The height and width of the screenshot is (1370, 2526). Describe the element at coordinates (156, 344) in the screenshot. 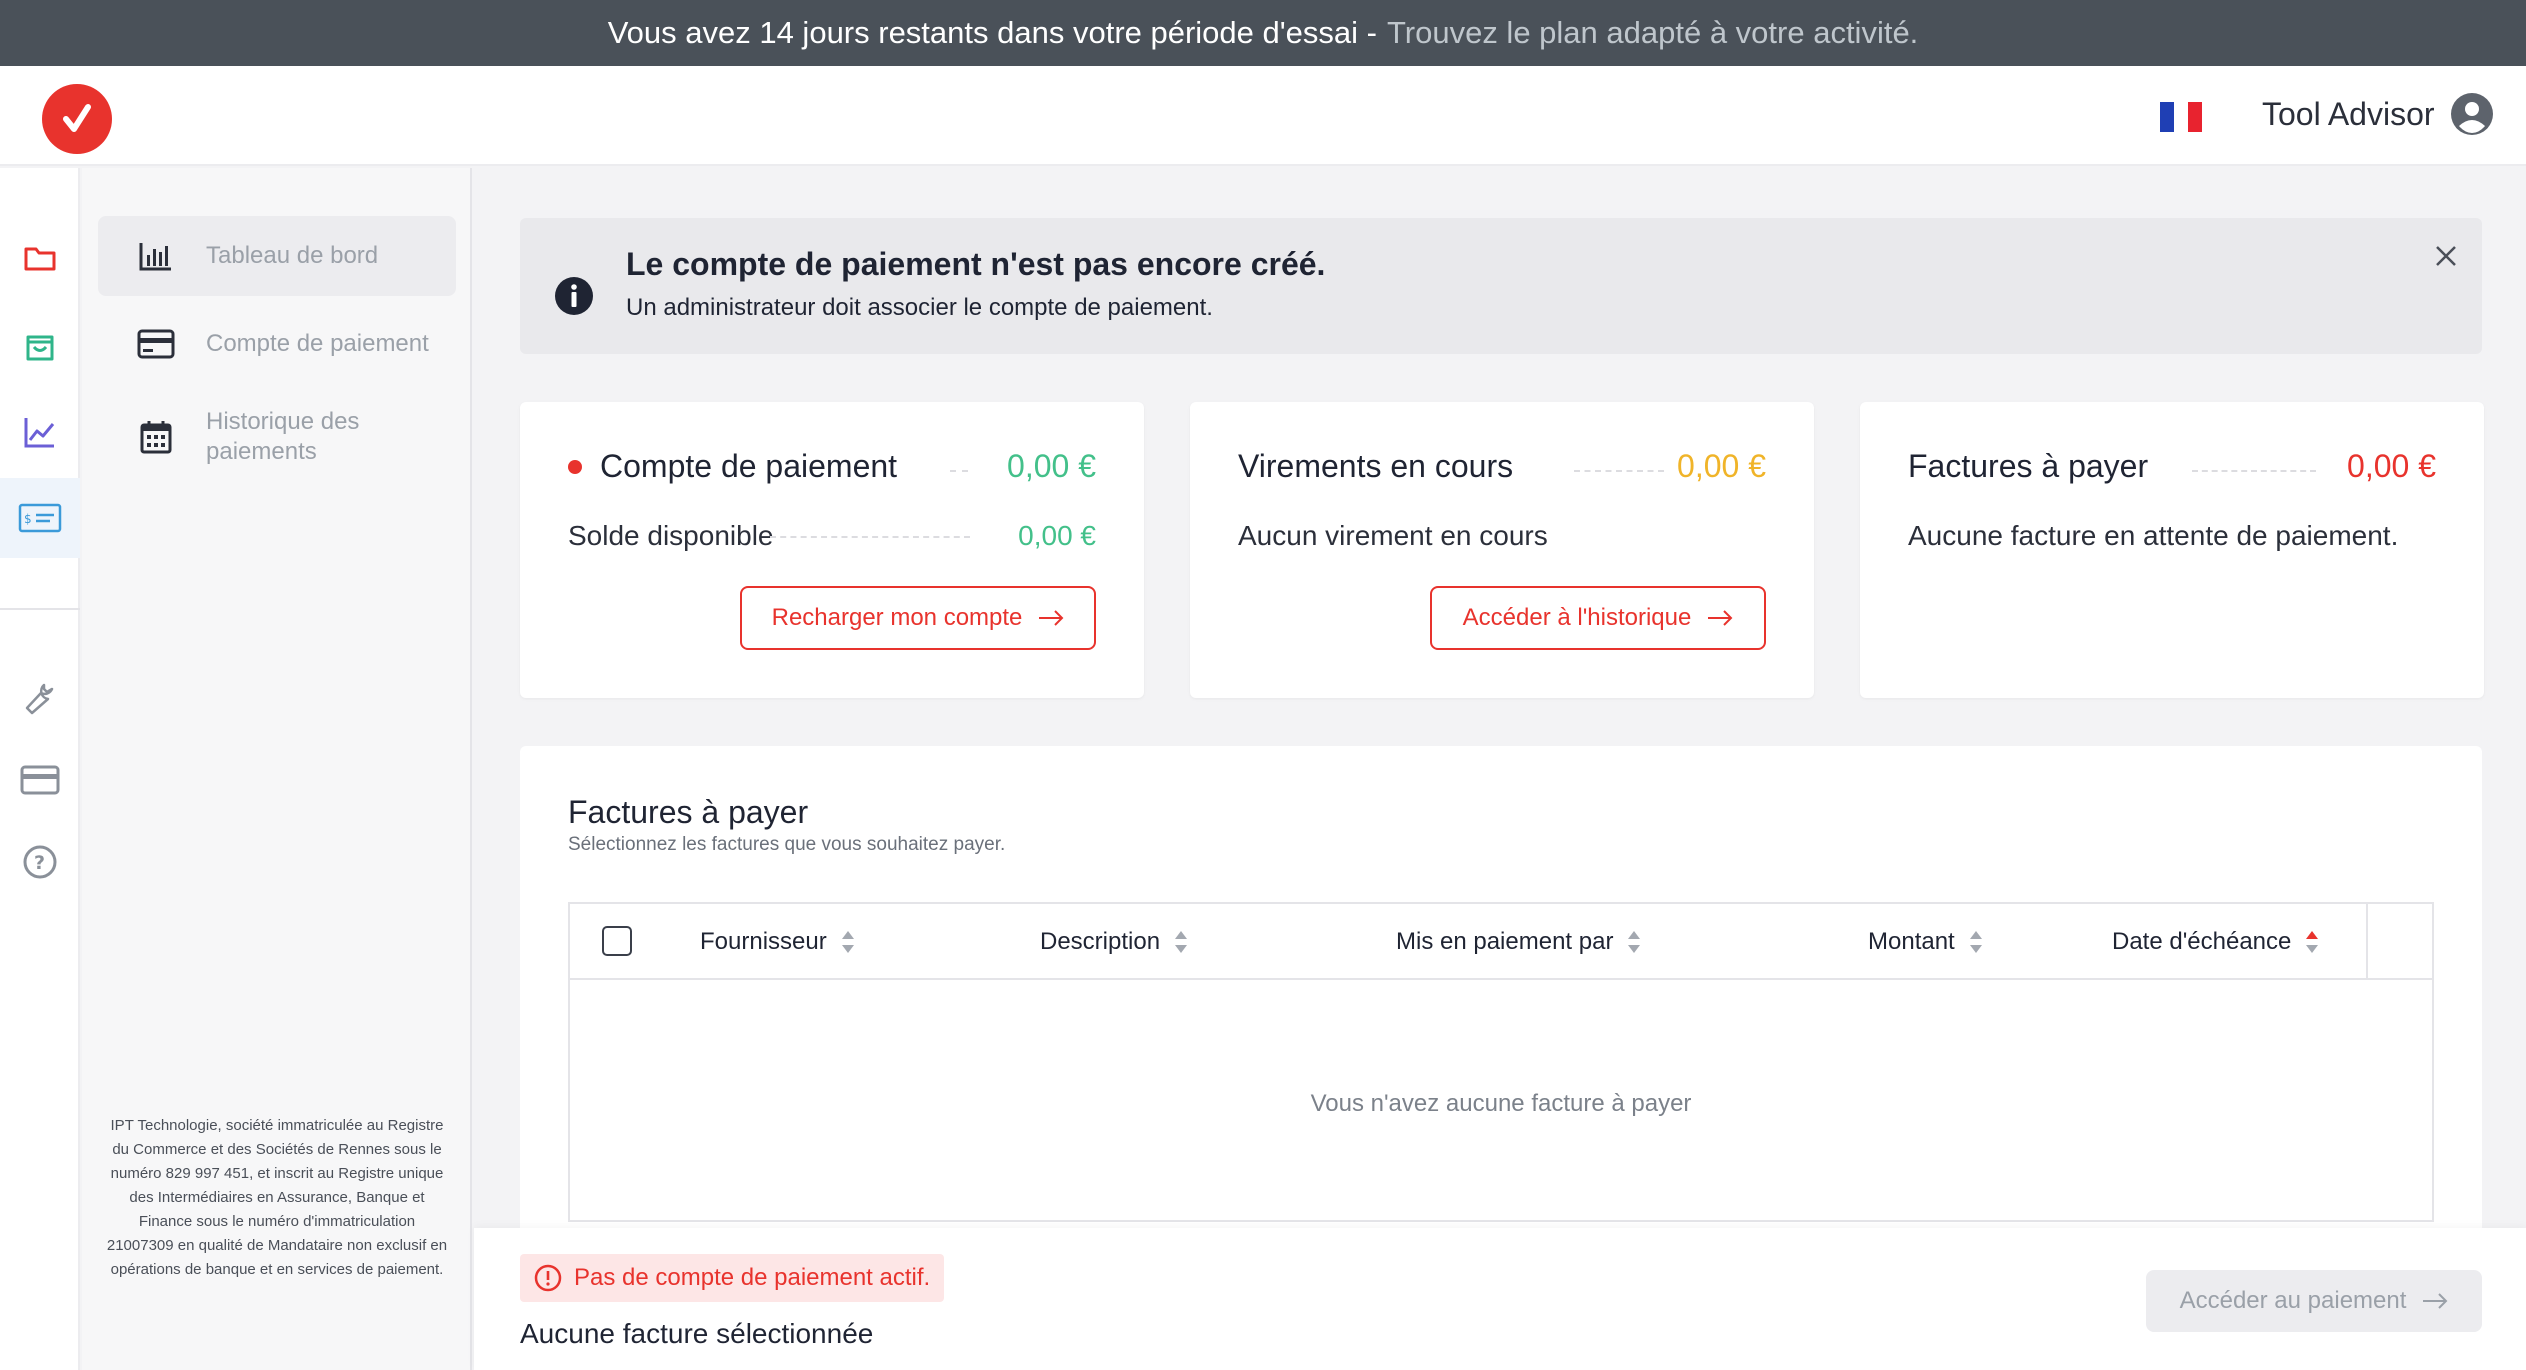

I see `card-icon` at that location.